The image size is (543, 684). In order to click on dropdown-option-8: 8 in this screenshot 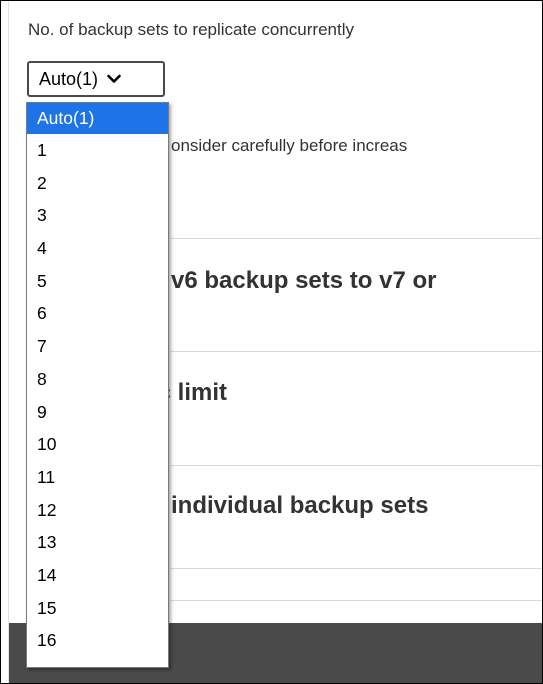, I will do `click(97, 379)`.